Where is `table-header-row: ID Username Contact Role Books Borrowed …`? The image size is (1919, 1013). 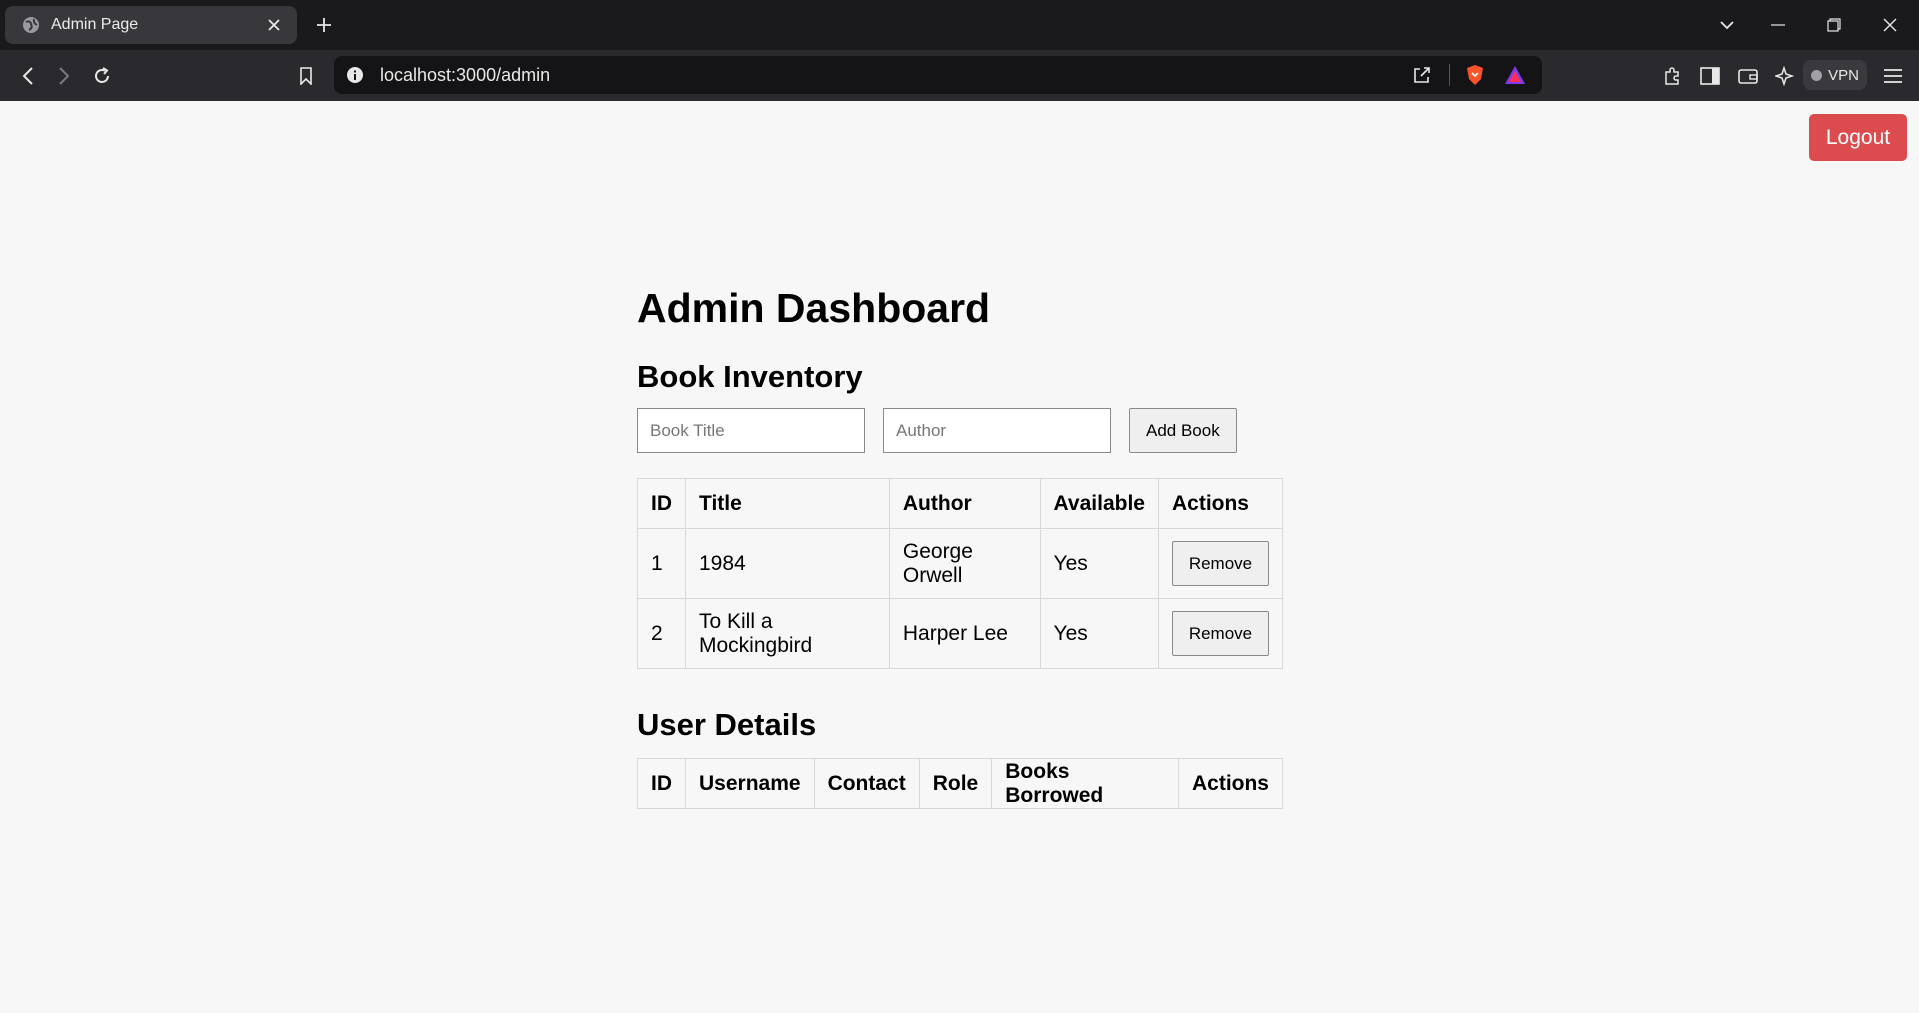
table-header-row: ID Username Contact Role Books Borrowed … is located at coordinates (960, 783).